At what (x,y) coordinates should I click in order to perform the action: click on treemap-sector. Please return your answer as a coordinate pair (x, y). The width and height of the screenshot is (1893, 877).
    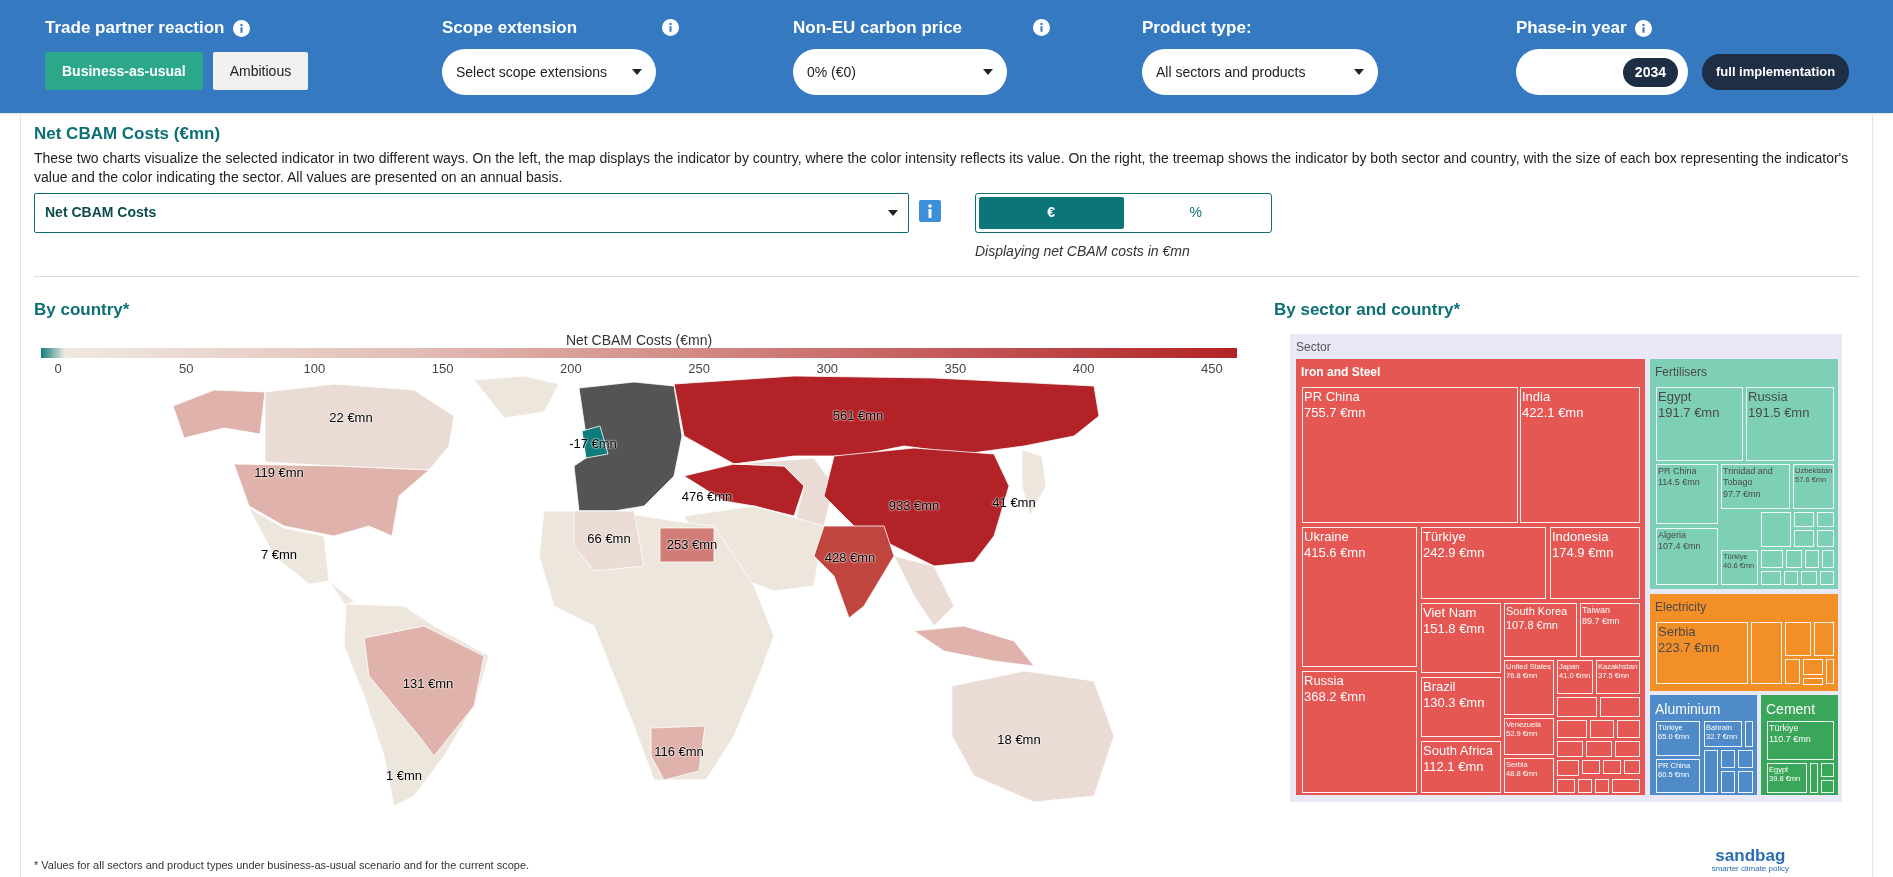
    Looking at the image, I should click on (1470, 577).